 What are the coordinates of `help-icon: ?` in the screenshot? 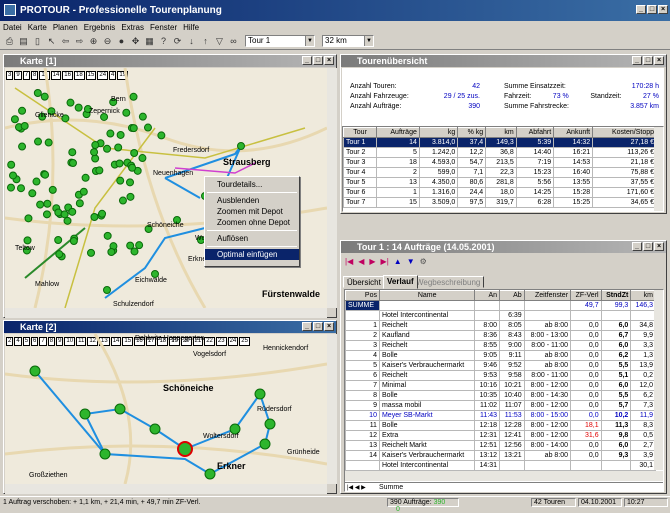 It's located at (163, 41).